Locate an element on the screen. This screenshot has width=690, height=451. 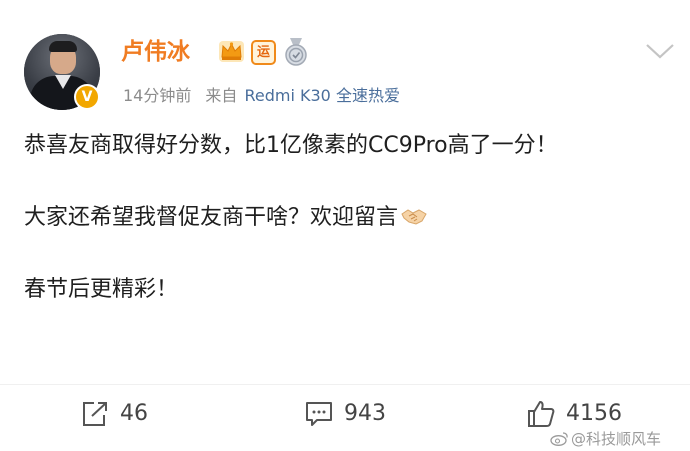
post-meta: 14分钟前 来自 Redmi K30 全速热爱 is located at coordinates (261, 96).